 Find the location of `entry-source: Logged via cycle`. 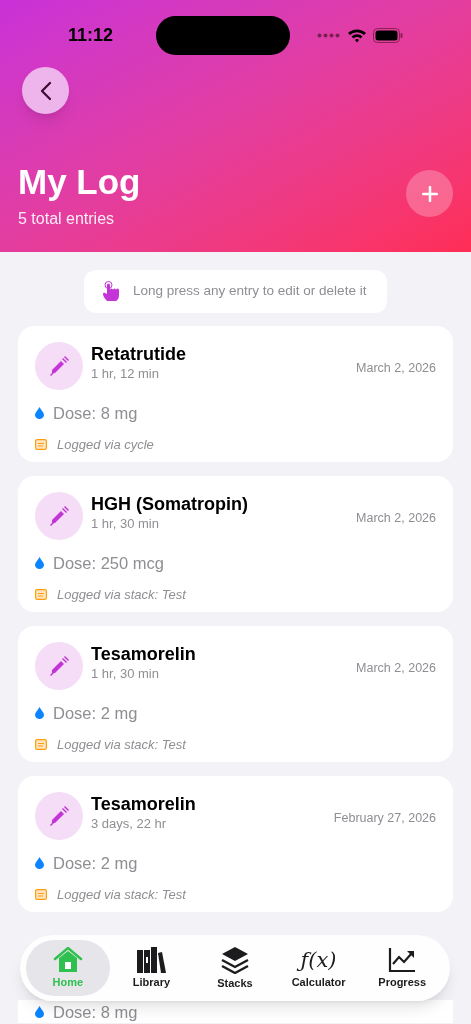

entry-source: Logged via cycle is located at coordinates (105, 444).